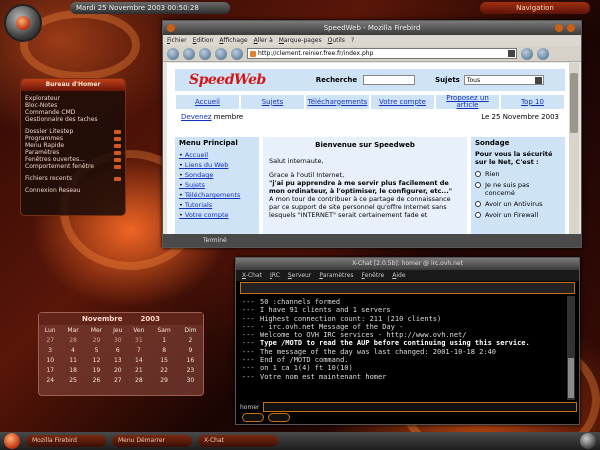 The image size is (600, 450). I want to click on taskbar-orb-icon, so click(12, 441).